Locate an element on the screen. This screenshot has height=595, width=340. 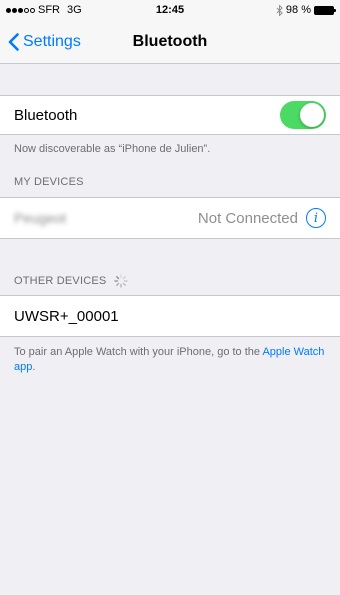
signal-strength-icon is located at coordinates (20, 10).